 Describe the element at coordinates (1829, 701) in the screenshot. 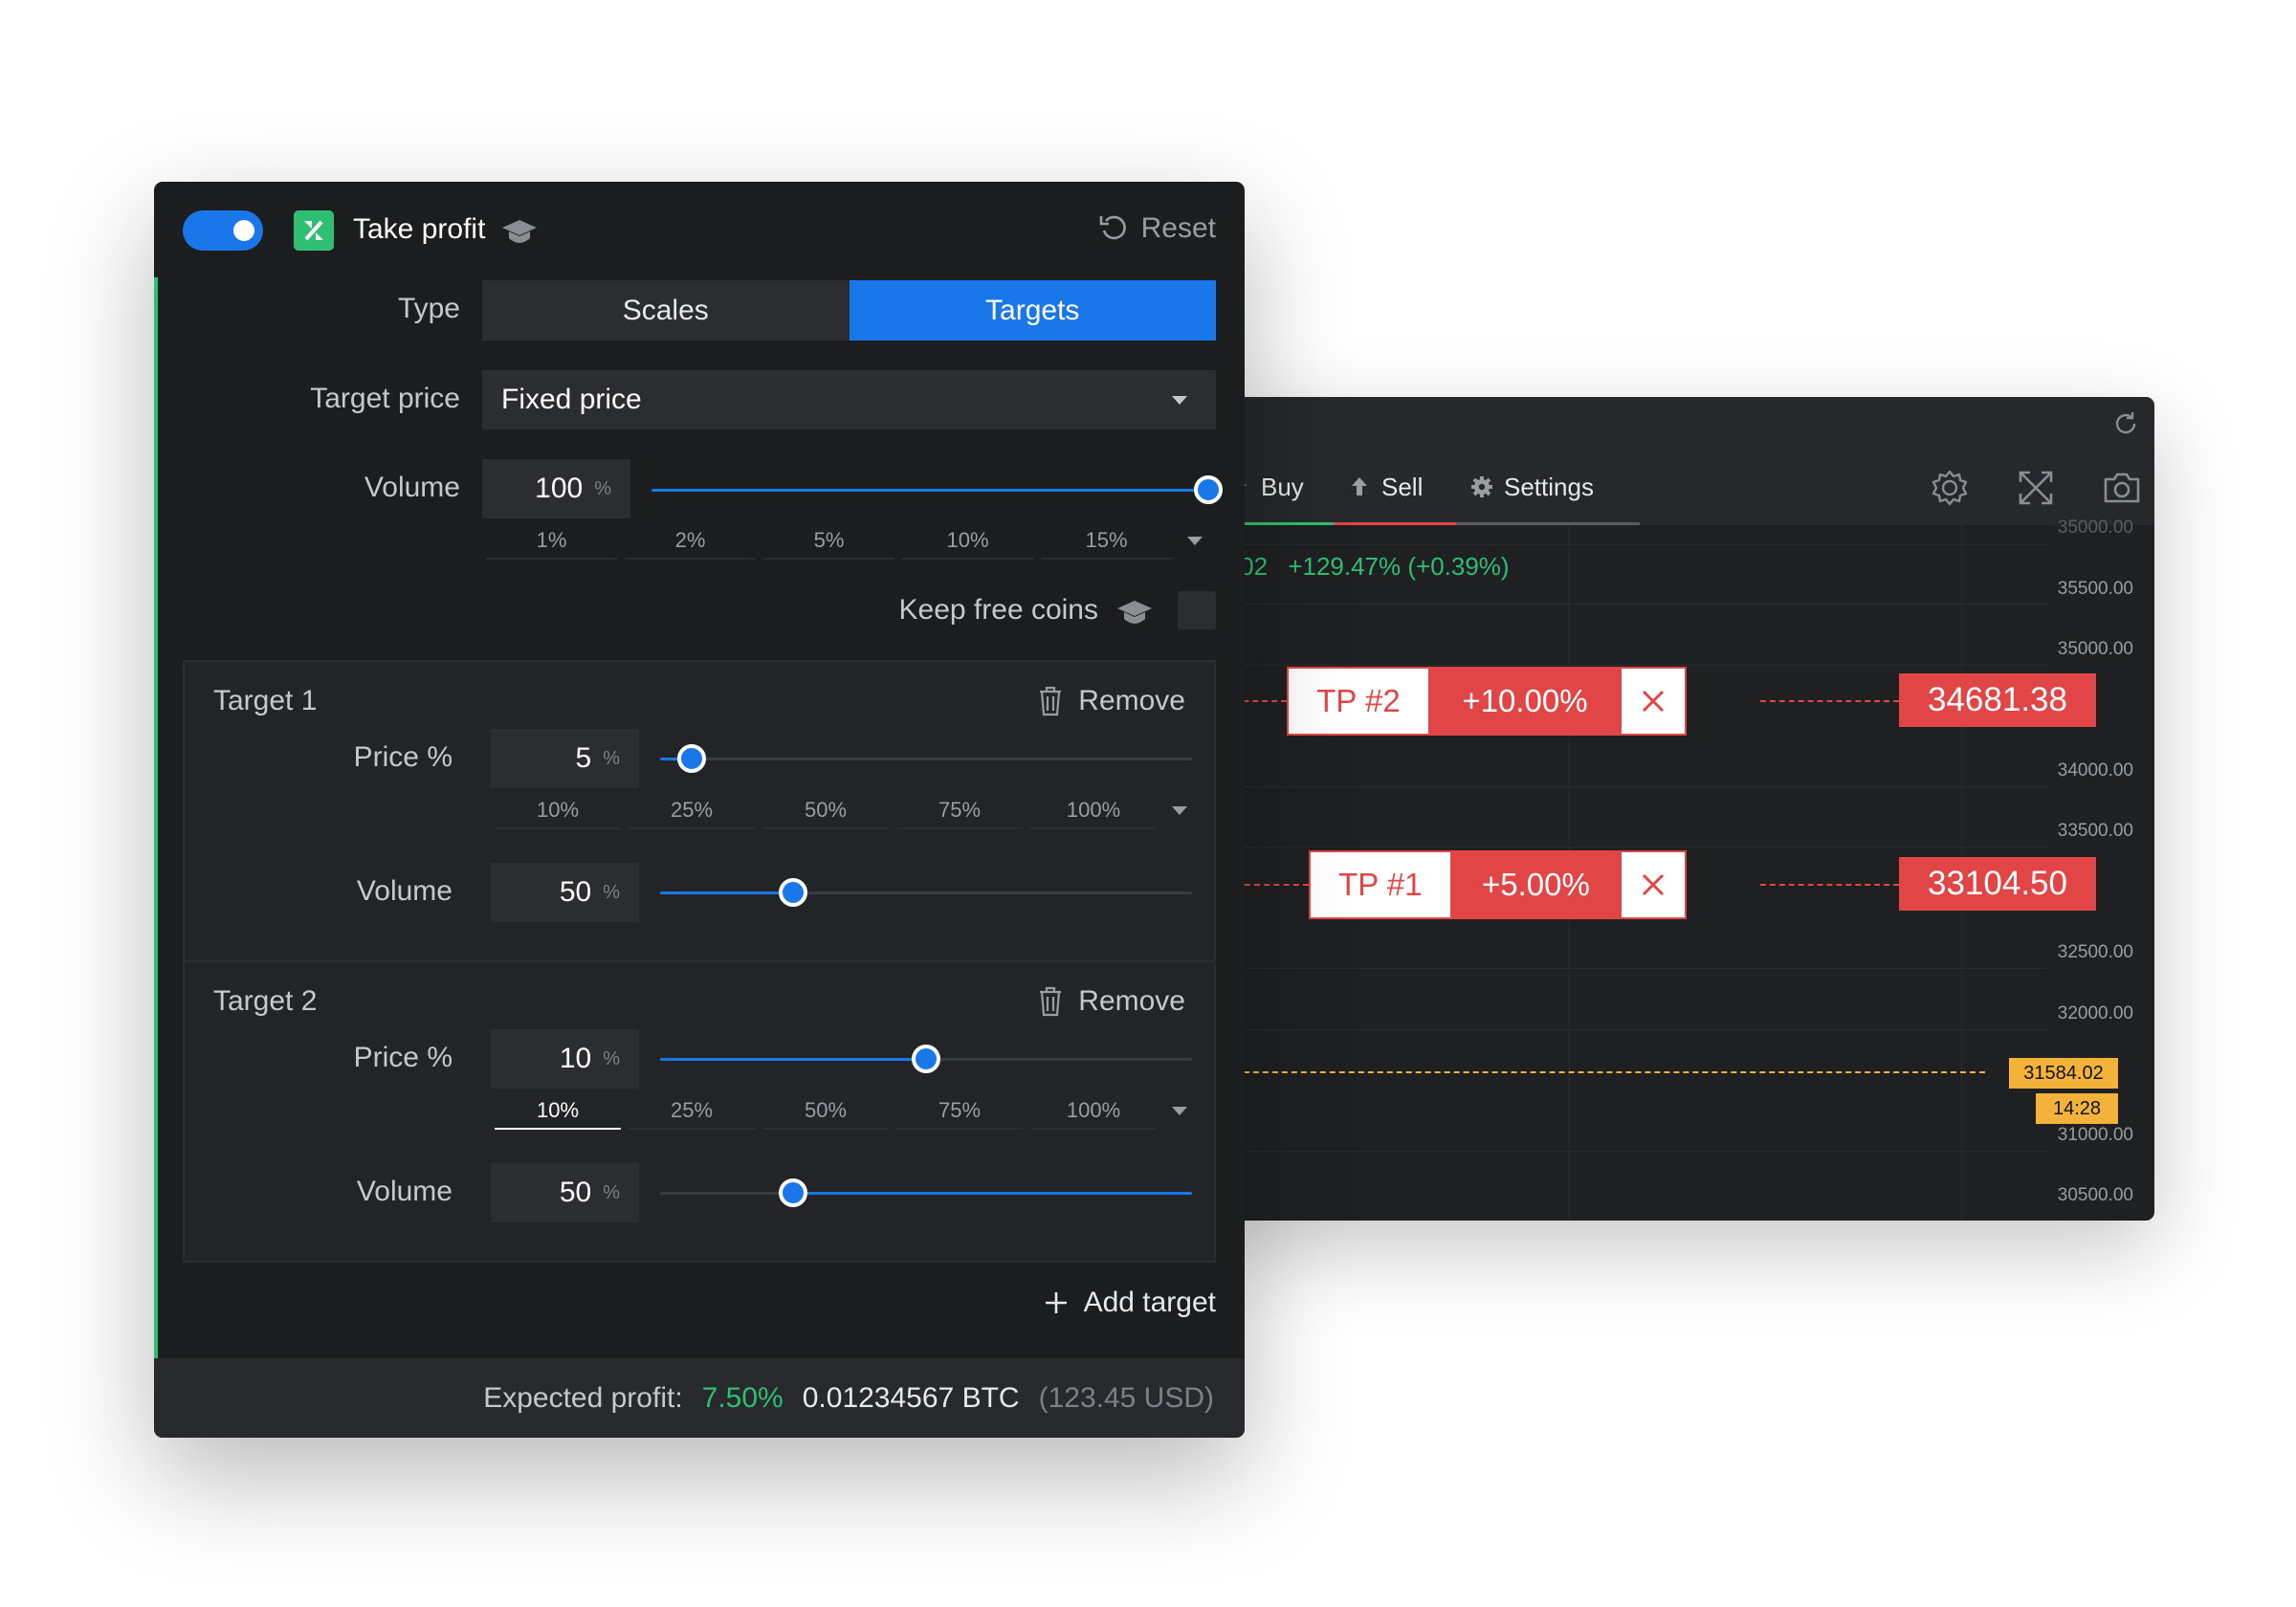

I see `tp2-dashed-line` at that location.